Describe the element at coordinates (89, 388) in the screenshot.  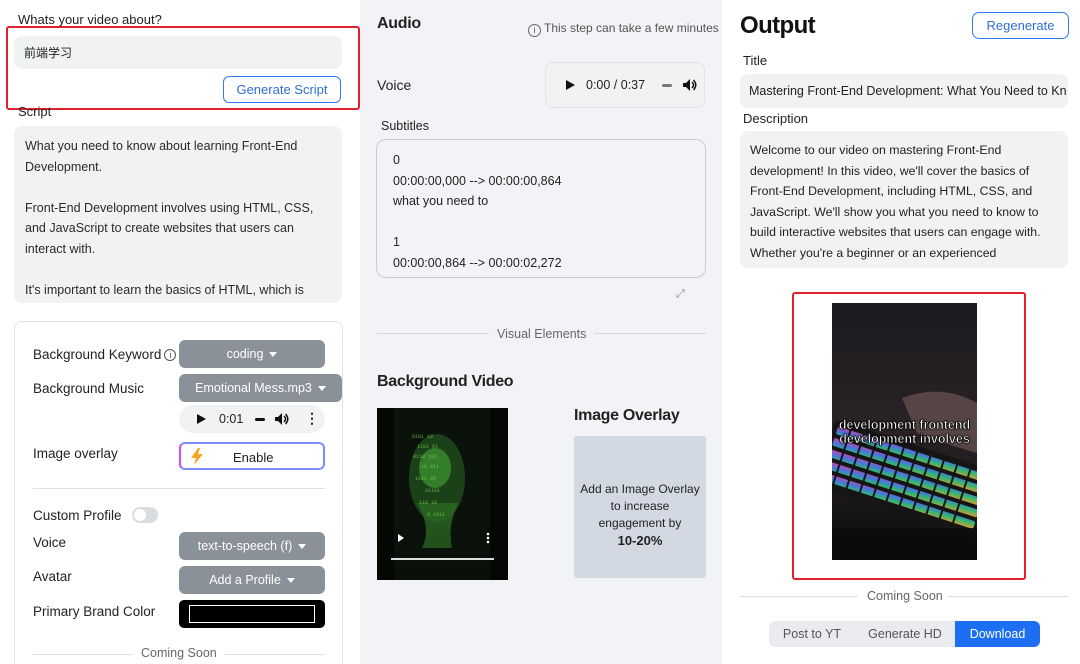
I see `background-music-label: Background Music` at that location.